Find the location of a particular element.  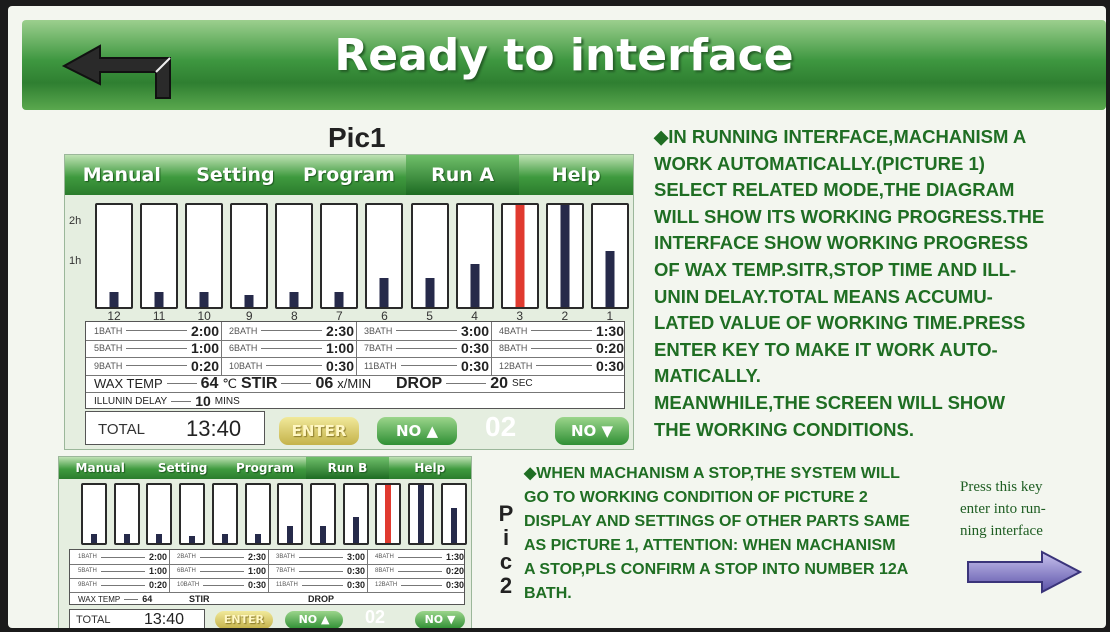

bath-label: 3BATH is located at coordinates (378, 330).